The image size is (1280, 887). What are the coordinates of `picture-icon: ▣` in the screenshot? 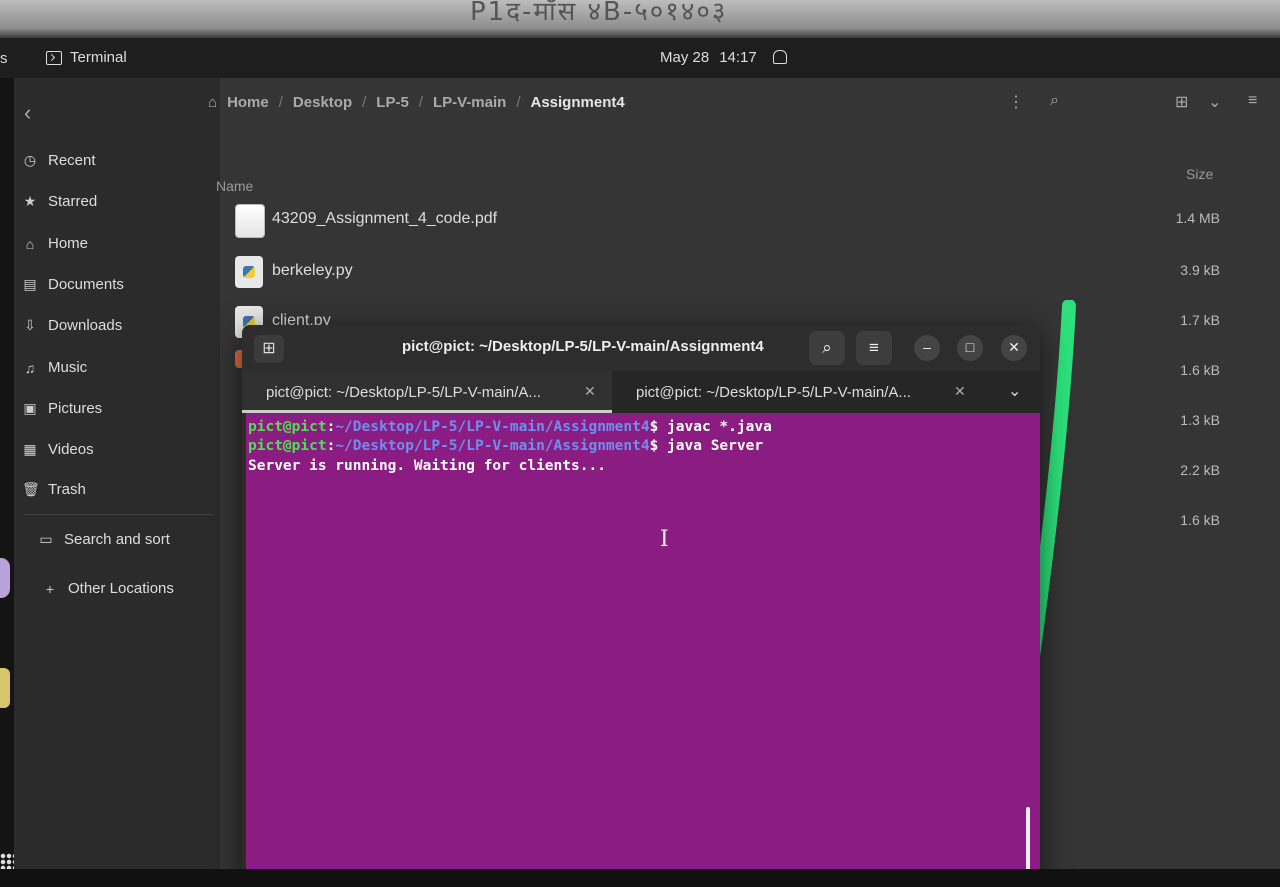 It's located at (30, 408).